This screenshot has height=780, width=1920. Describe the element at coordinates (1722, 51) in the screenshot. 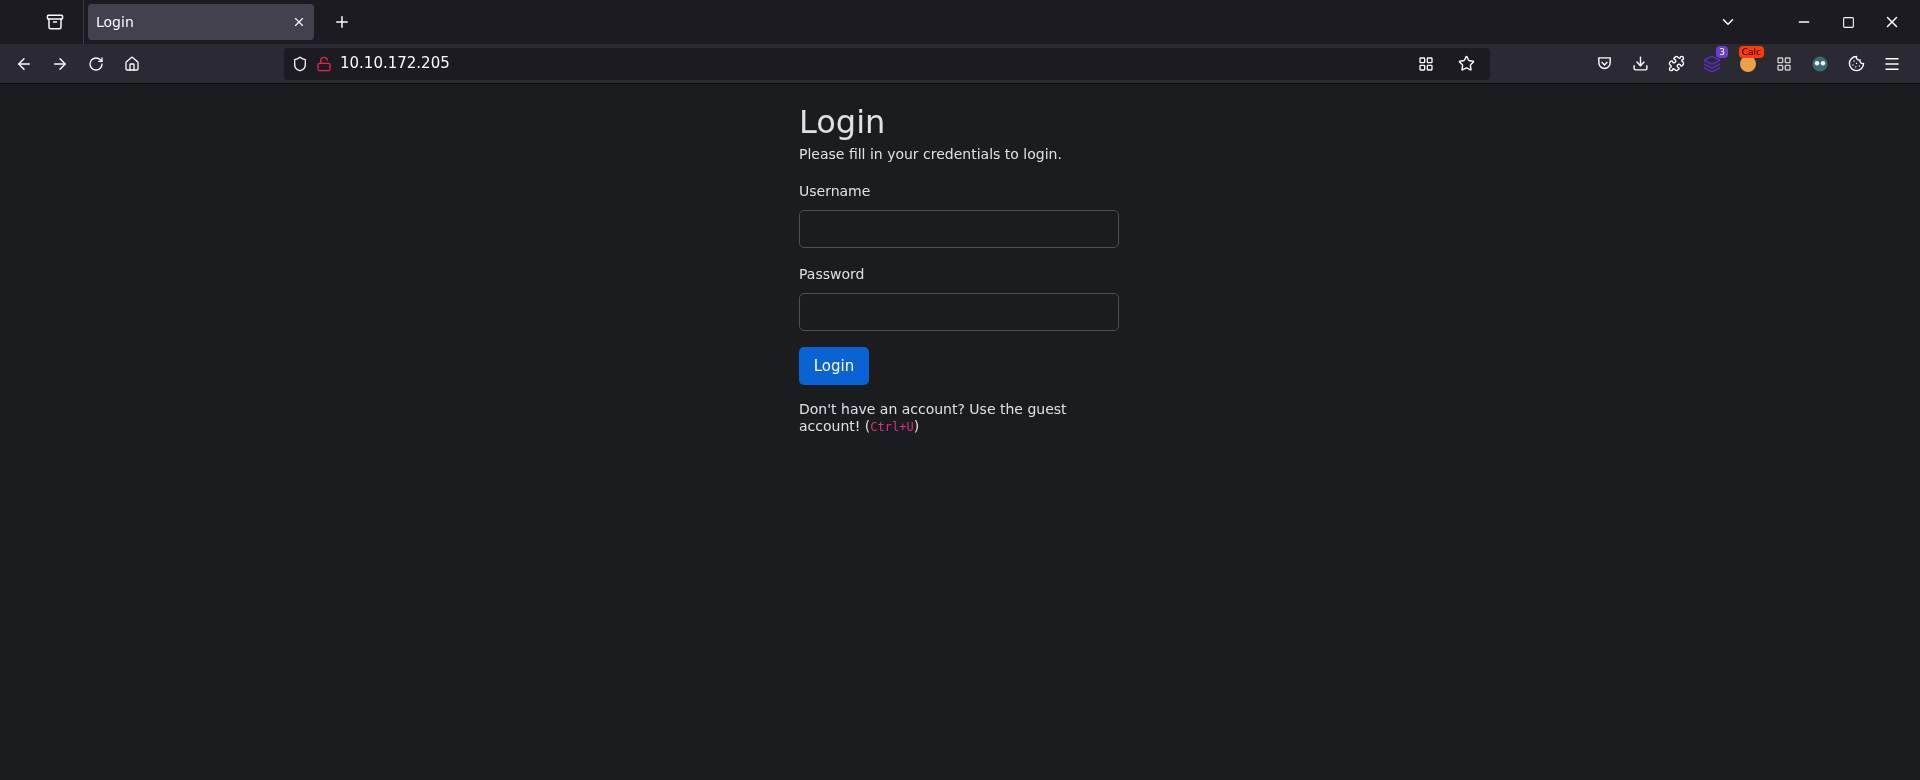

I see `extension-badge: 3` at that location.